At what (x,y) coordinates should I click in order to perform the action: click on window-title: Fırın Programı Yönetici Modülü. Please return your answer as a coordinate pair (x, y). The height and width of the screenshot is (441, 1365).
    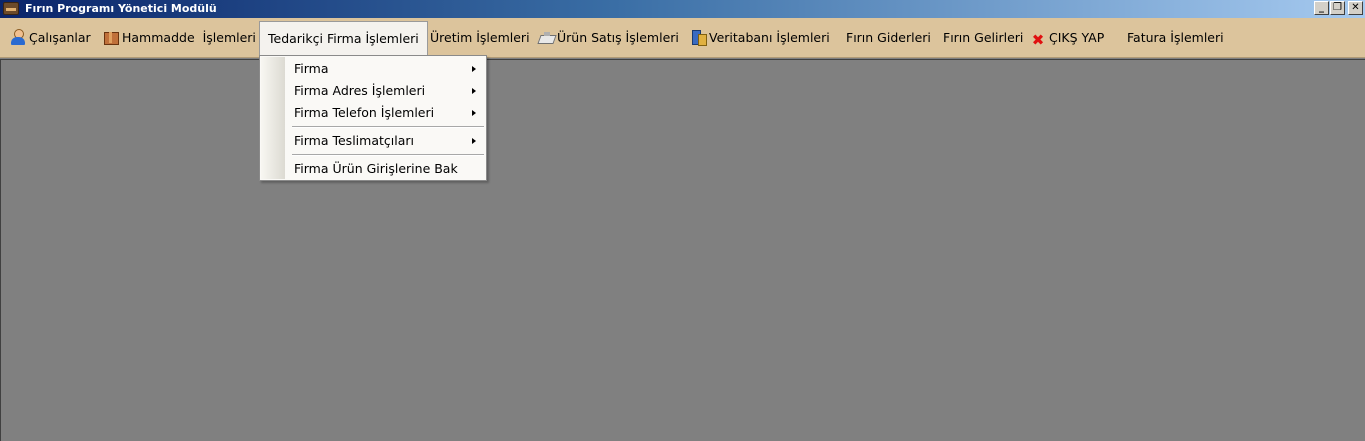
    Looking at the image, I should click on (121, 8).